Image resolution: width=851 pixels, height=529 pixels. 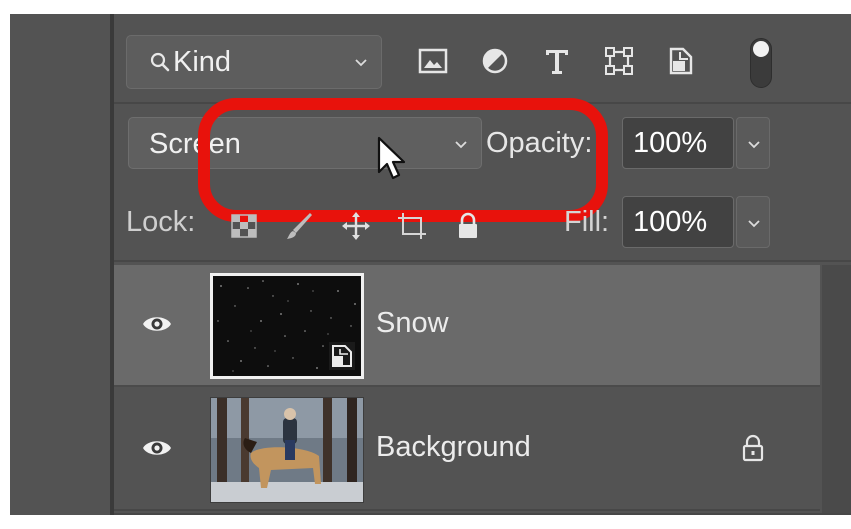 What do you see at coordinates (761, 63) in the screenshot?
I see `filter-toggle-switch` at bounding box center [761, 63].